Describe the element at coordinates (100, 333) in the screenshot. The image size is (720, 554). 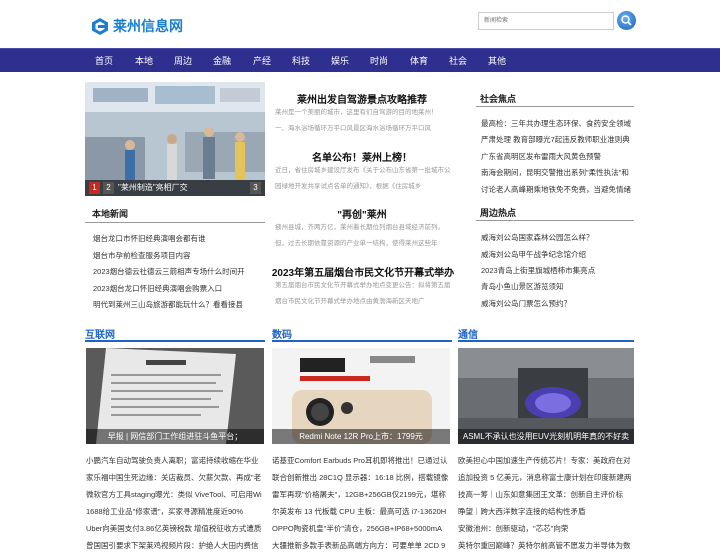
I see `internet-section-title: 互联网` at that location.